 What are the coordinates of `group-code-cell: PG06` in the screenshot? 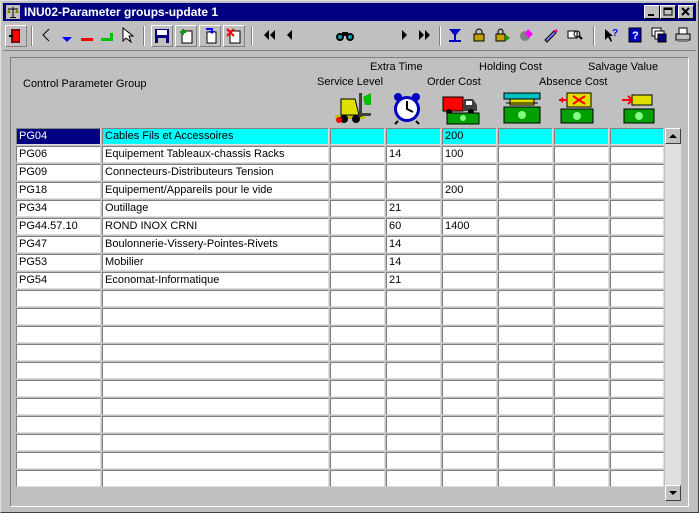 It's located at (58, 154).